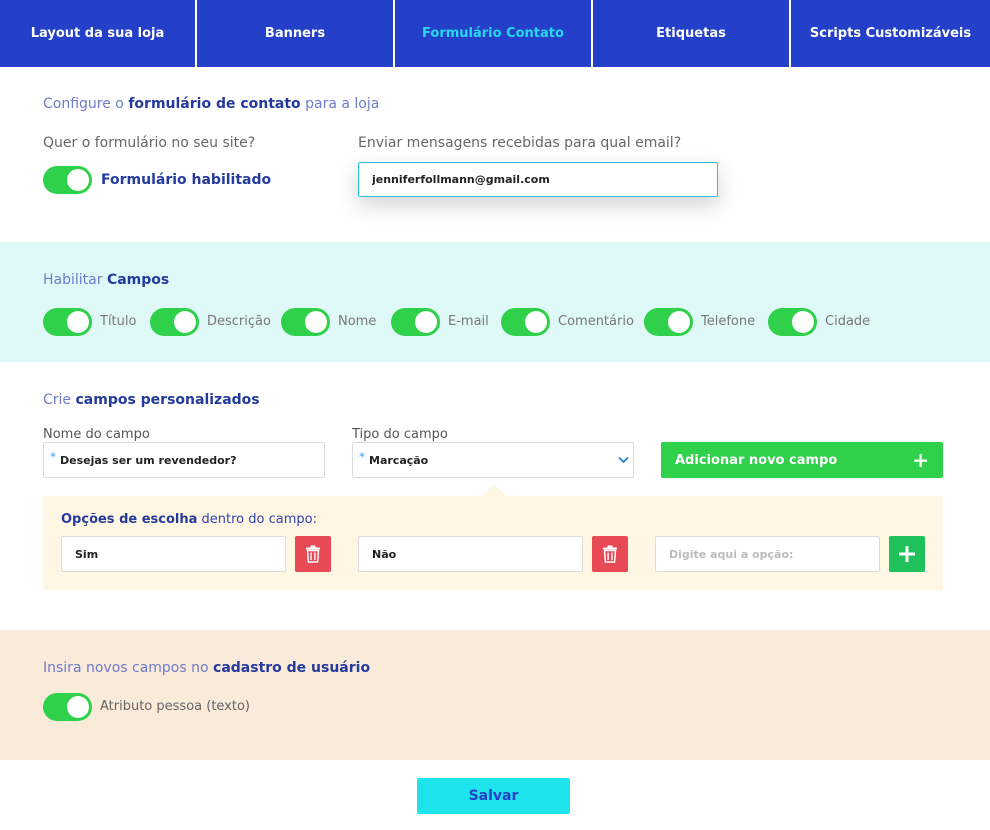 The width and height of the screenshot is (990, 830). What do you see at coordinates (357, 321) in the screenshot?
I see `toggle-label-nome: Nome` at bounding box center [357, 321].